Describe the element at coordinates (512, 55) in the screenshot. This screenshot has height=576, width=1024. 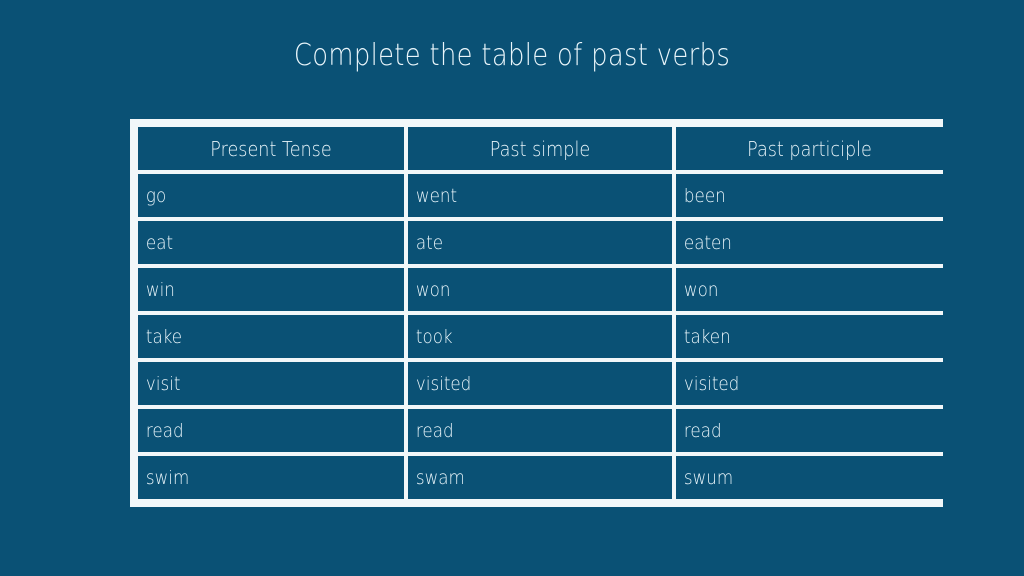
I see `page-title: Complete the table of past verbs` at that location.